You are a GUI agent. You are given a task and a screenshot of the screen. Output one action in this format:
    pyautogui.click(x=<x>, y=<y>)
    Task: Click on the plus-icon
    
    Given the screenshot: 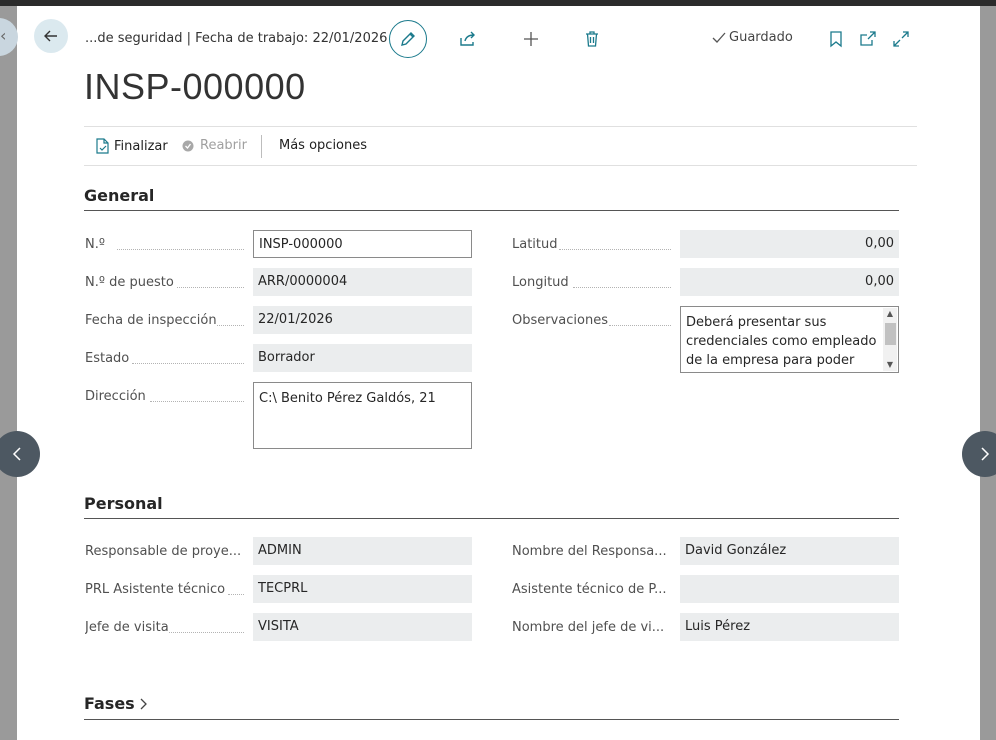 What is the action you would take?
    pyautogui.click(x=531, y=39)
    